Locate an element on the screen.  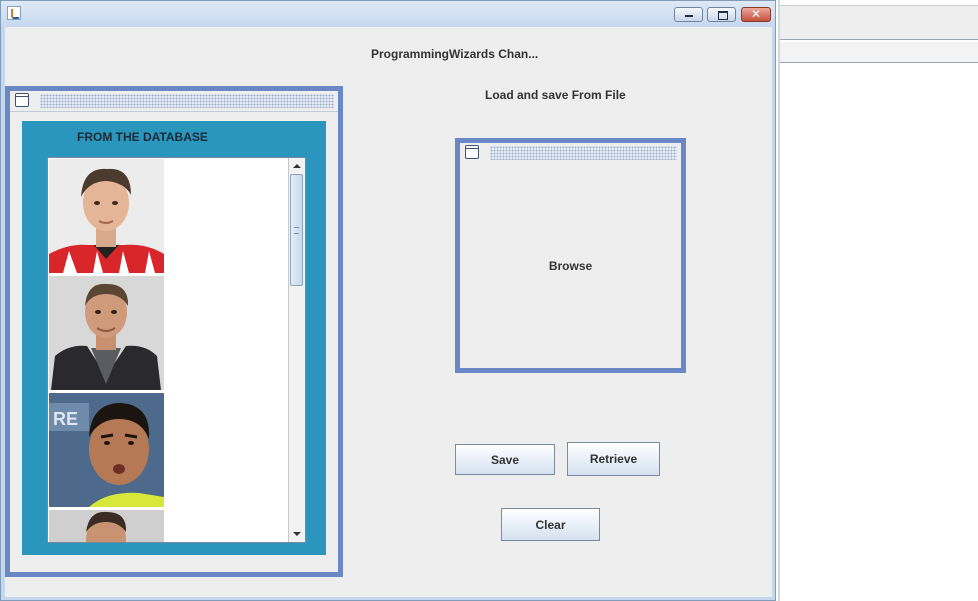
background-window-toolbar is located at coordinates (879, 52).